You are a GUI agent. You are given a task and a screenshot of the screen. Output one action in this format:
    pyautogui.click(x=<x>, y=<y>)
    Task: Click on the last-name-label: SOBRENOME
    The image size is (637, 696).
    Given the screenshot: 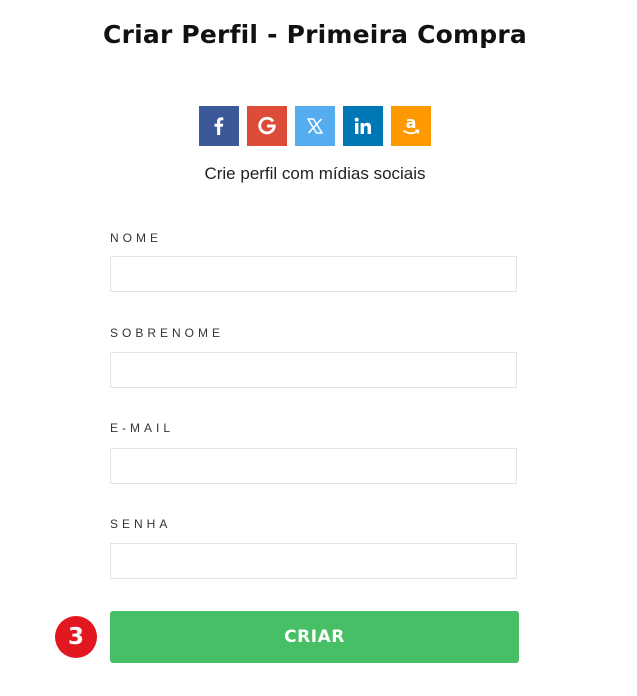 What is the action you would take?
    pyautogui.click(x=167, y=333)
    